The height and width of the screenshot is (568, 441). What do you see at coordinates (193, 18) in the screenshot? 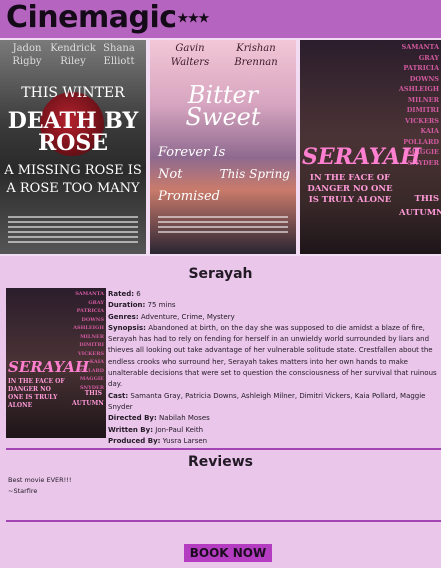
I see `logo-stars: ★★★` at bounding box center [193, 18].